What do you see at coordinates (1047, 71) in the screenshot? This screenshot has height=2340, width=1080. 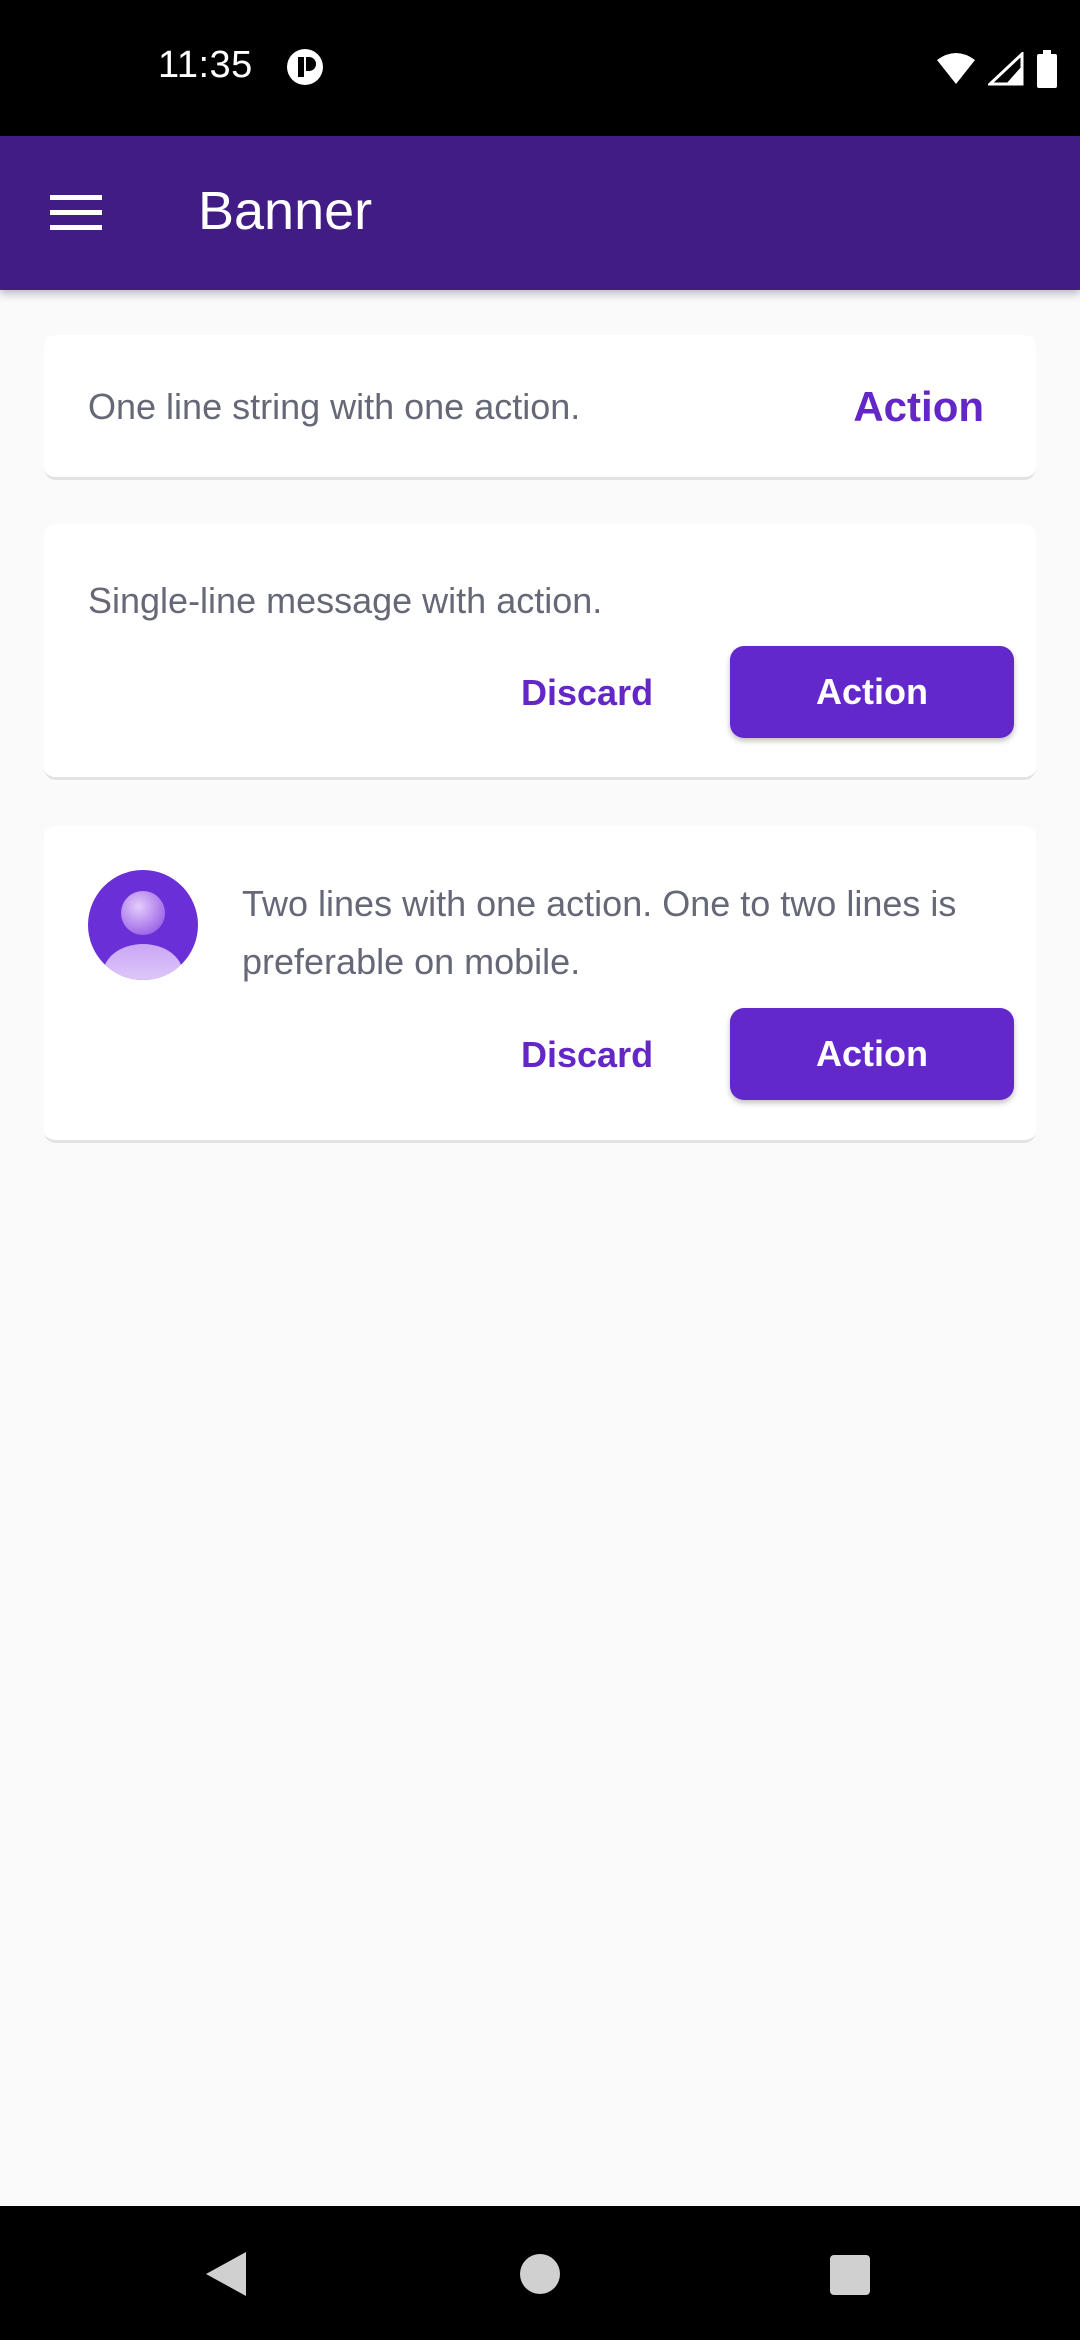 I see `battery-icon` at bounding box center [1047, 71].